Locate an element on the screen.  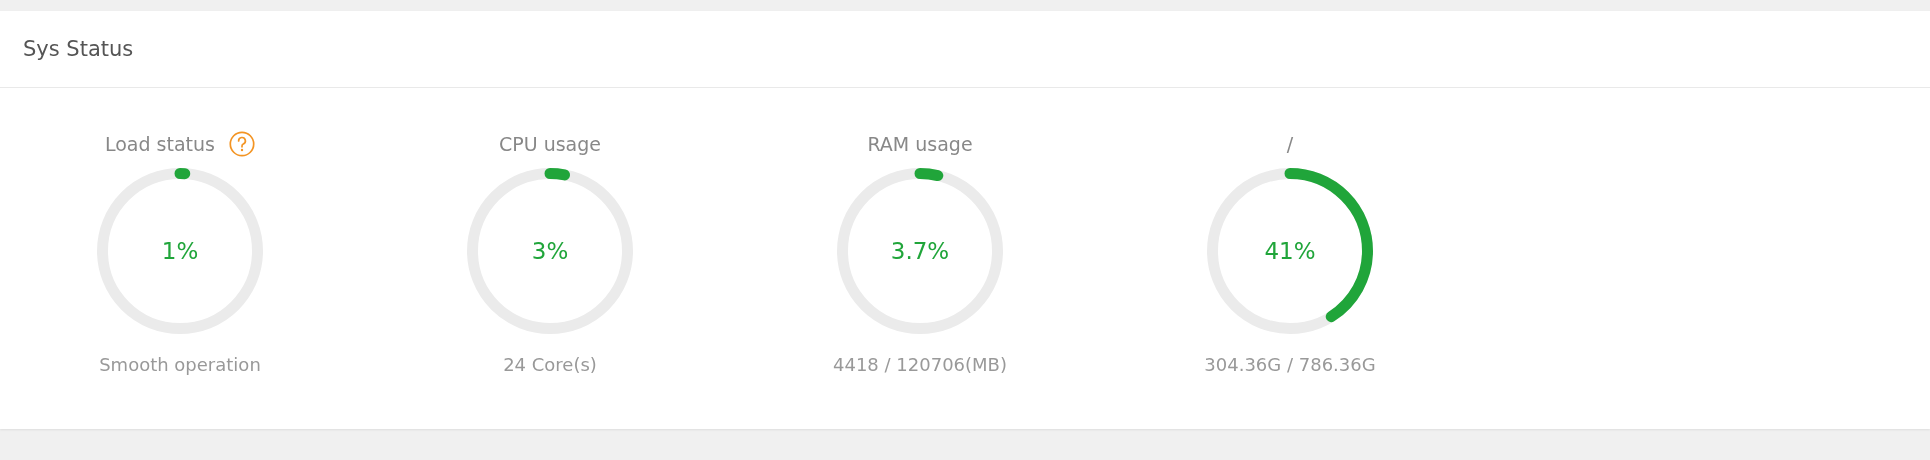
gauge-label: / is located at coordinates (1290, 144).